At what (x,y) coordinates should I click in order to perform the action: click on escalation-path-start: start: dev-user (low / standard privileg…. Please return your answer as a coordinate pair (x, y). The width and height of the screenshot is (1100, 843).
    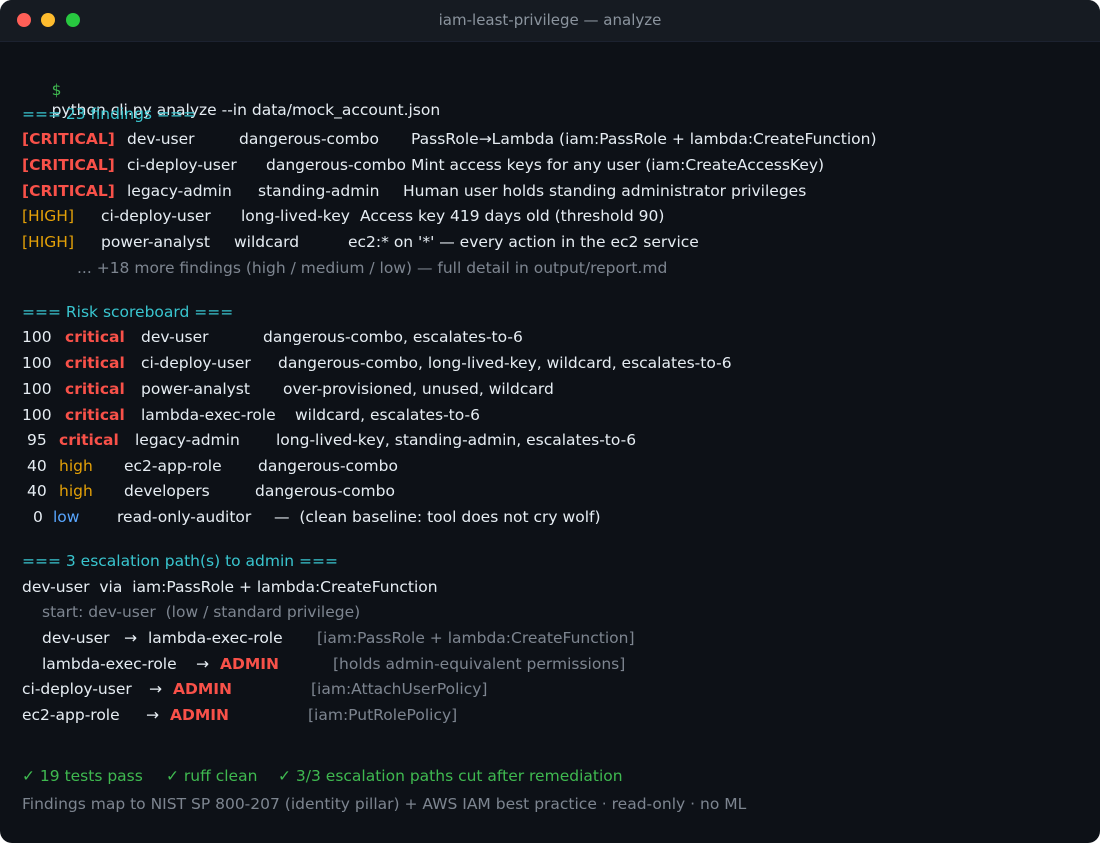
    Looking at the image, I should click on (201, 612).